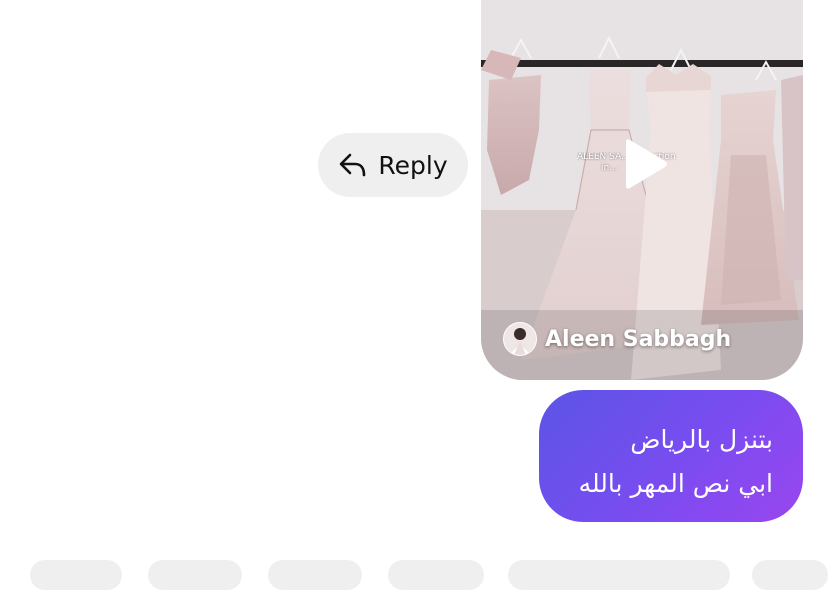 This screenshot has width=828, height=590. What do you see at coordinates (675, 483) in the screenshot?
I see `message-line-2: ابي نص المهر بالله` at bounding box center [675, 483].